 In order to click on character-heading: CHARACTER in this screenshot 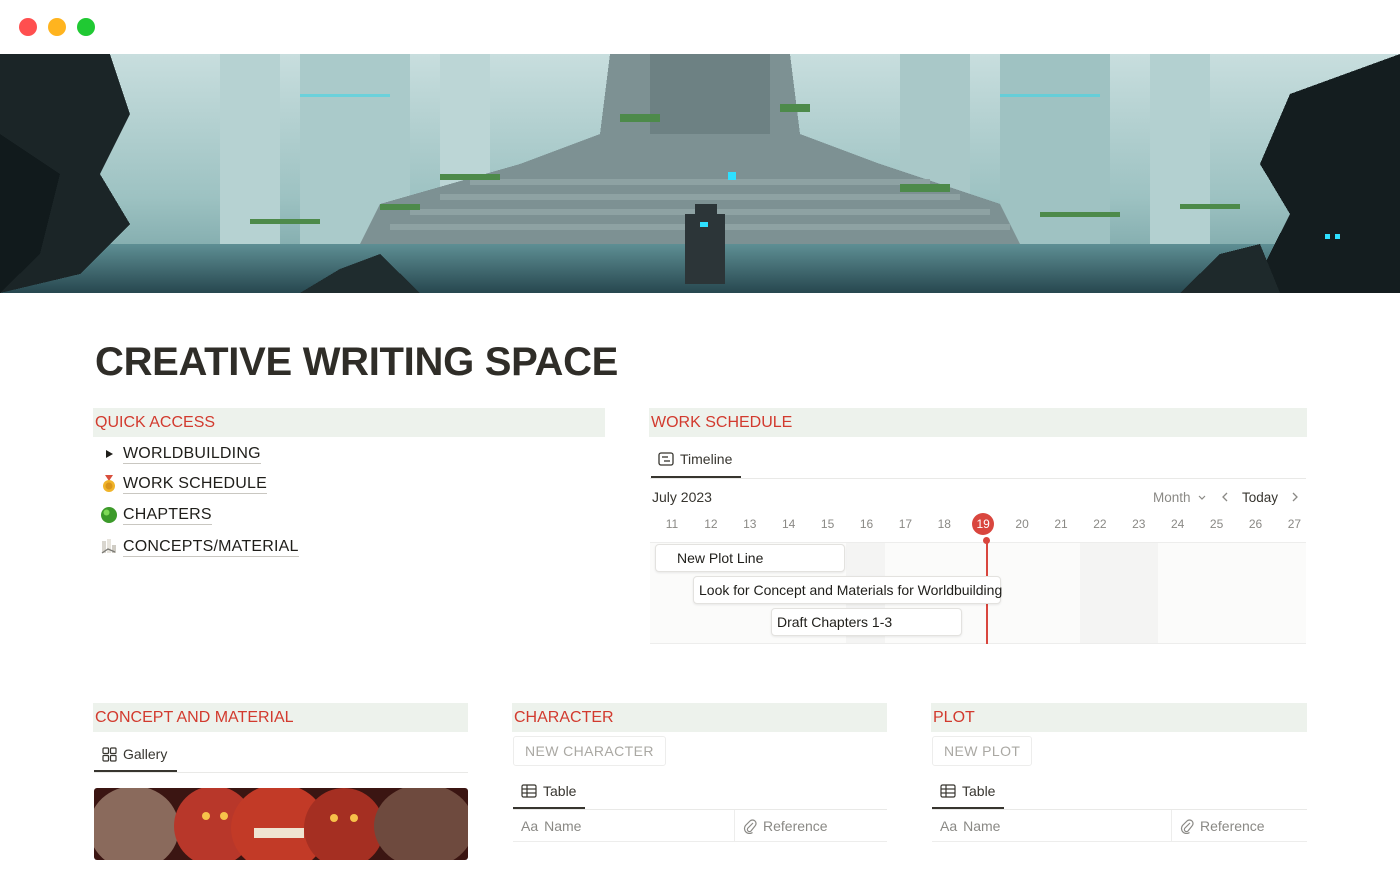, I will do `click(699, 717)`.